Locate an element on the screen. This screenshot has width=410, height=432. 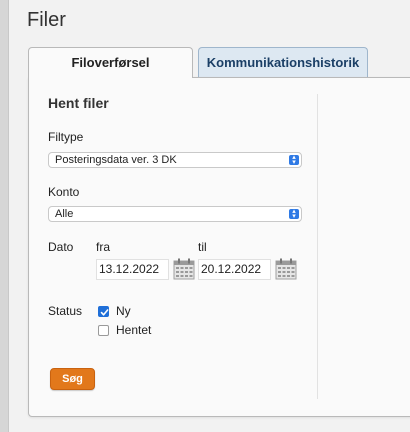
page-title: Filer is located at coordinates (46, 20).